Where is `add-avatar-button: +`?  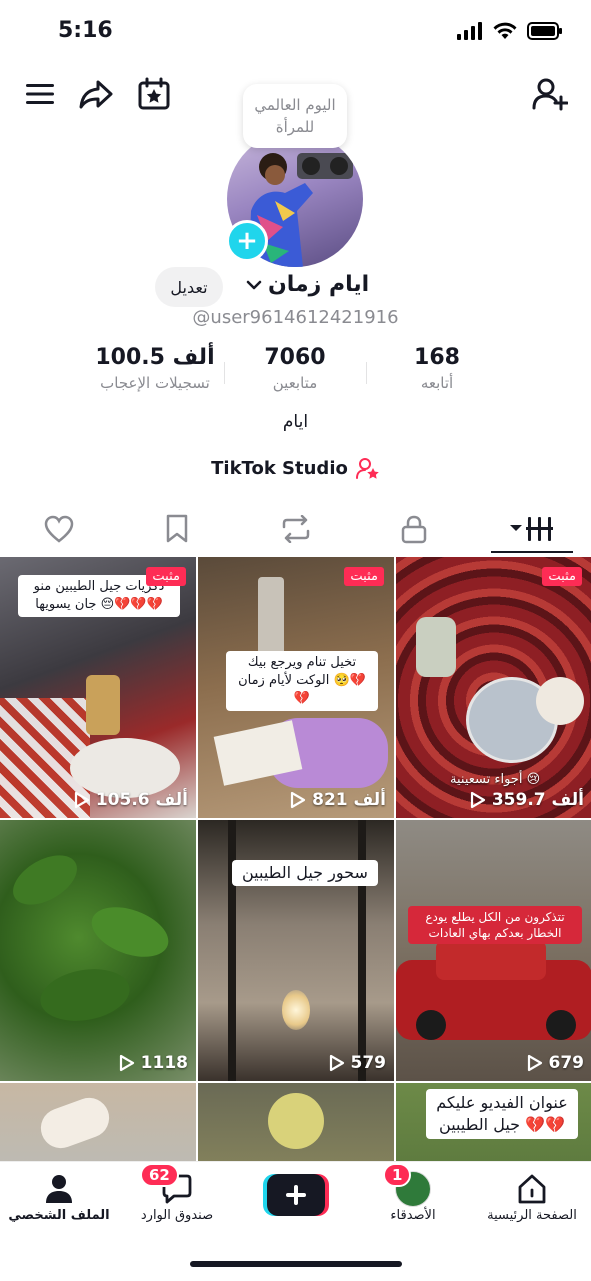 add-avatar-button: + is located at coordinates (247, 241).